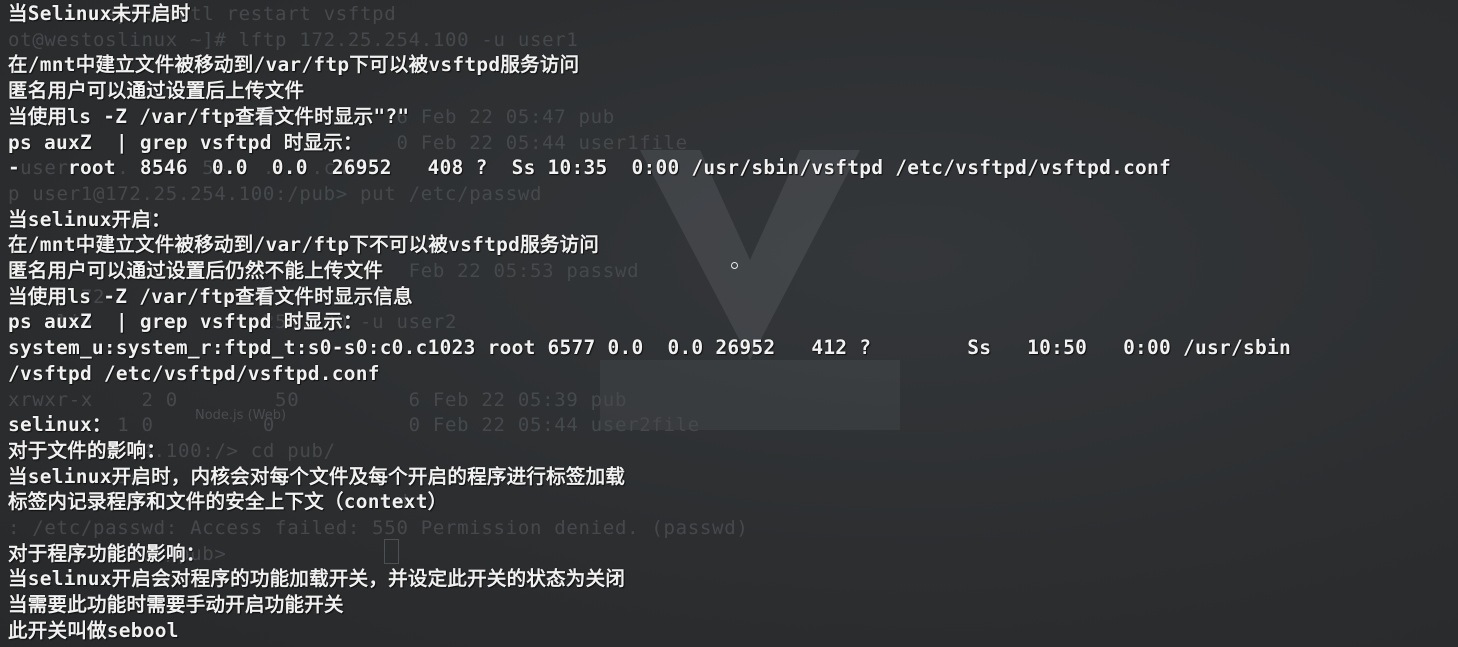 The width and height of the screenshot is (1458, 647). Describe the element at coordinates (228, 502) in the screenshot. I see `annotation-line: 标签内记录程序和文件的安全上下文（context）` at that location.